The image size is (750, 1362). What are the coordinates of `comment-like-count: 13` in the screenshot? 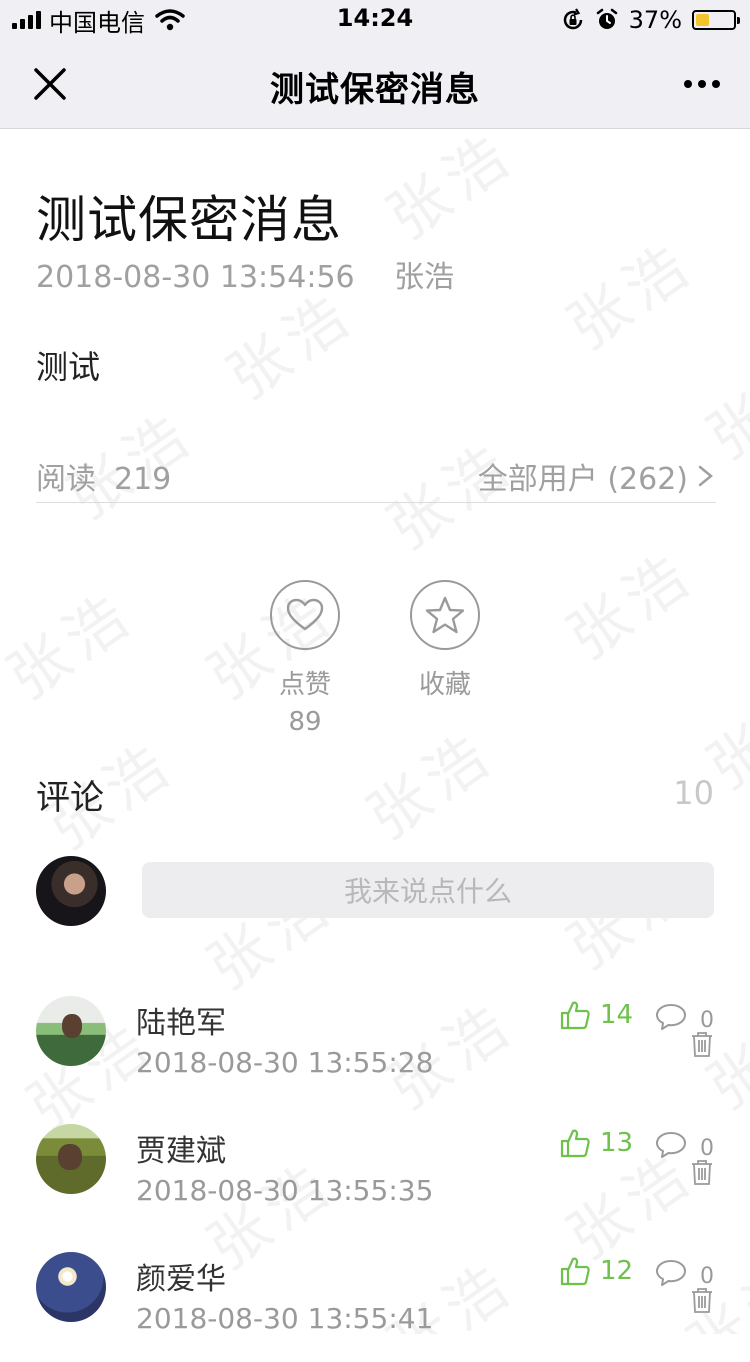 It's located at (617, 1143).